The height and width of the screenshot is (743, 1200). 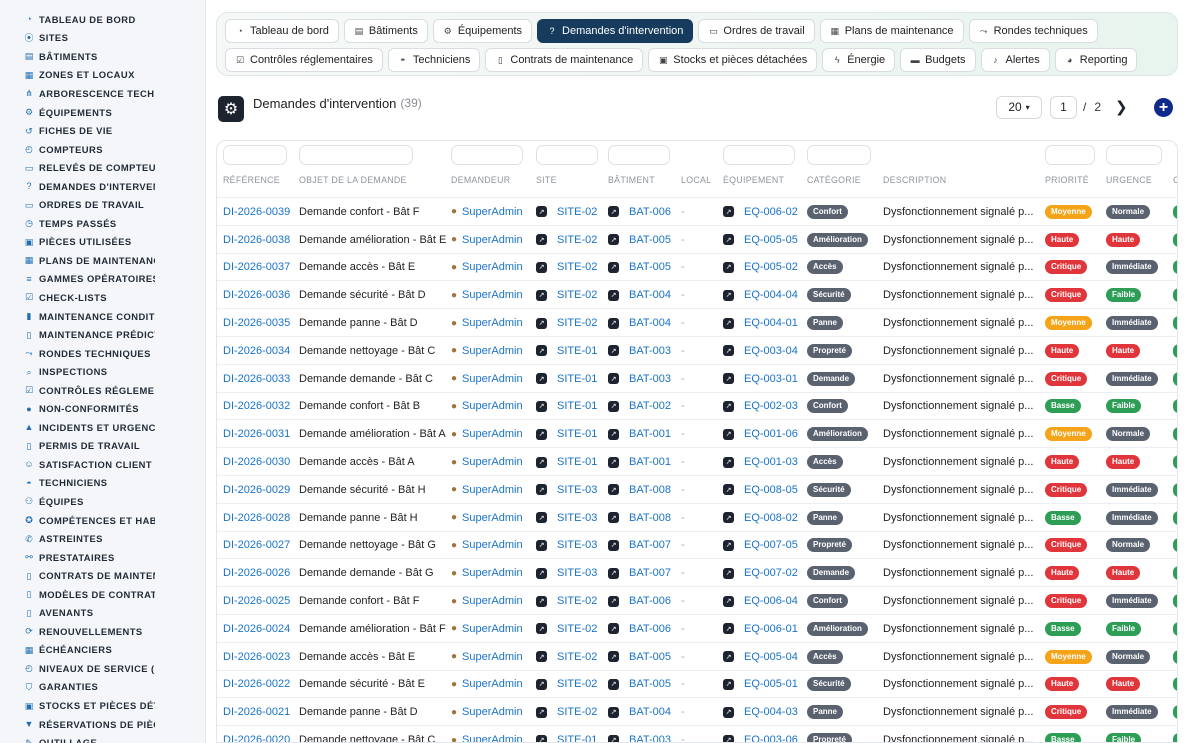 I want to click on sidebar-item: ◓ TECHNICIENS, so click(x=102, y=483).